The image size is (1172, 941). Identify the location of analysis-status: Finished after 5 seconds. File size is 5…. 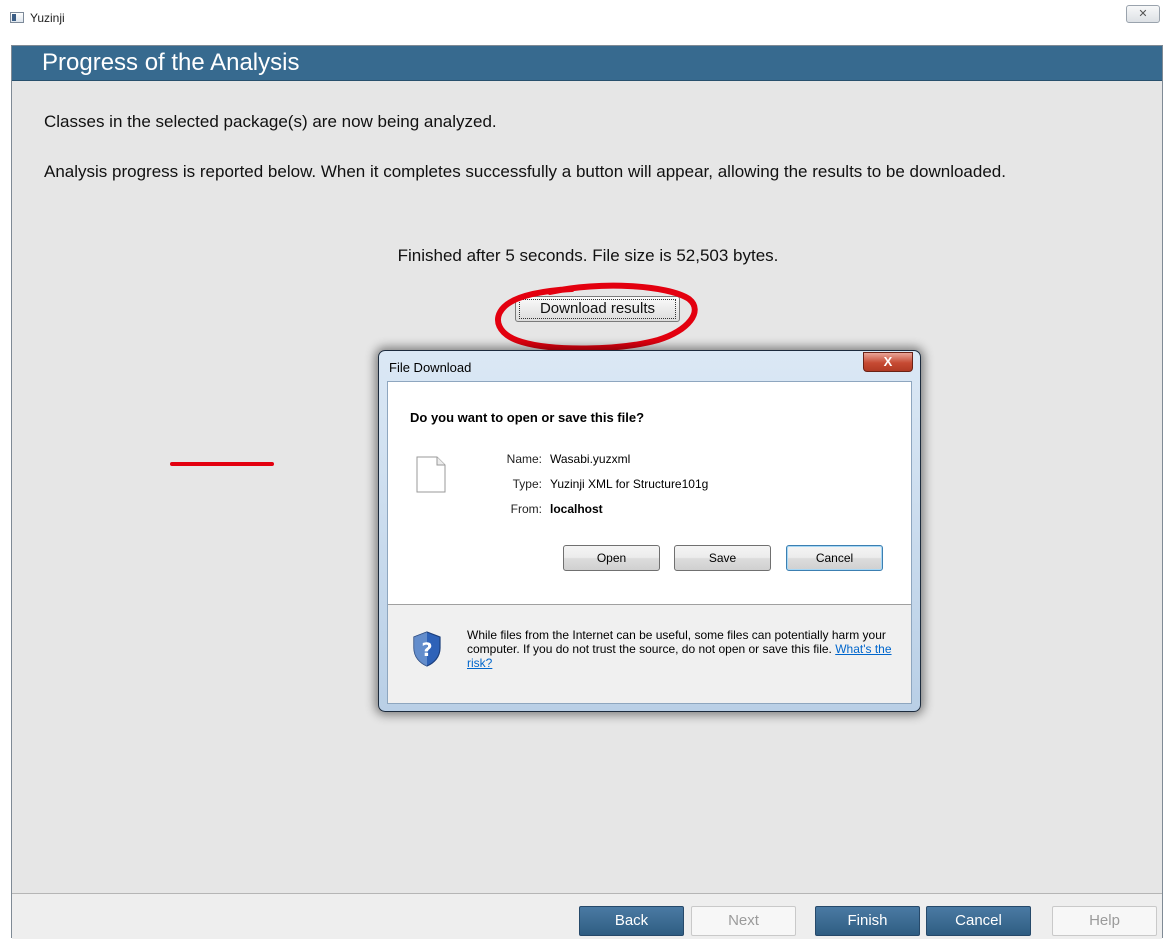
(588, 255).